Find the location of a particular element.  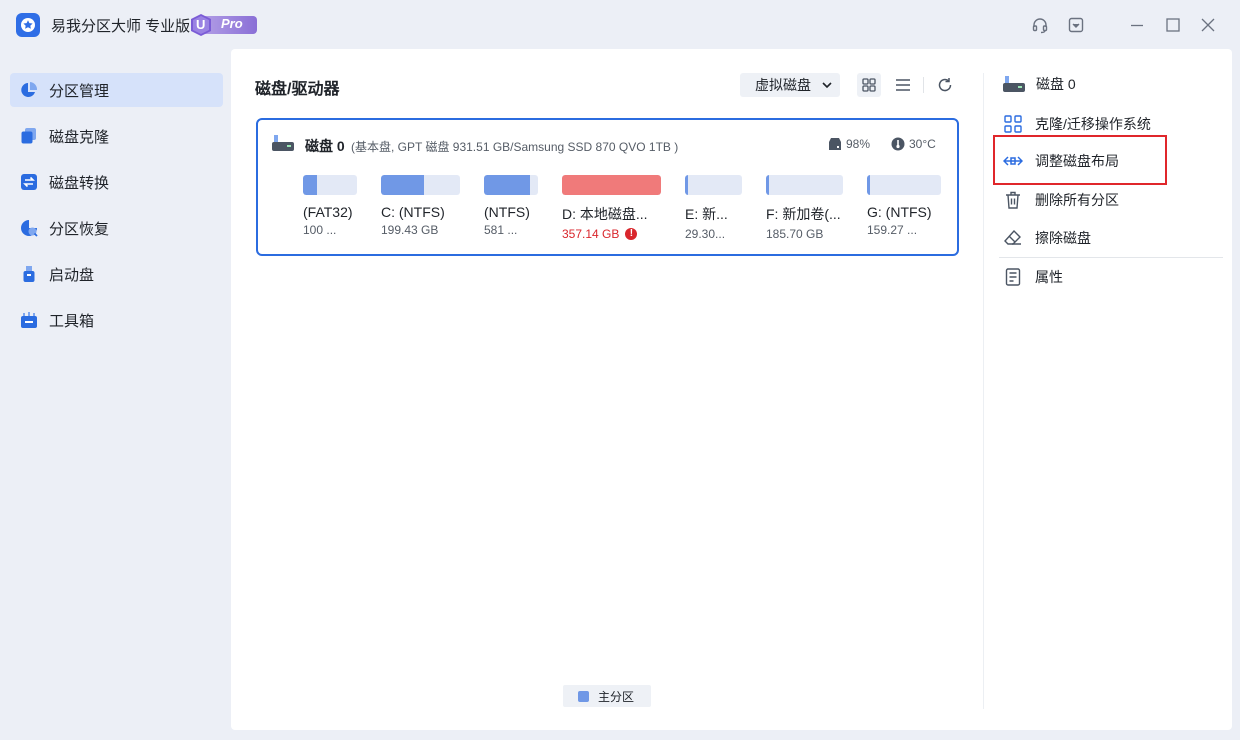

virtual-disk-dropdown: 虚拟磁盘 is located at coordinates (790, 85).